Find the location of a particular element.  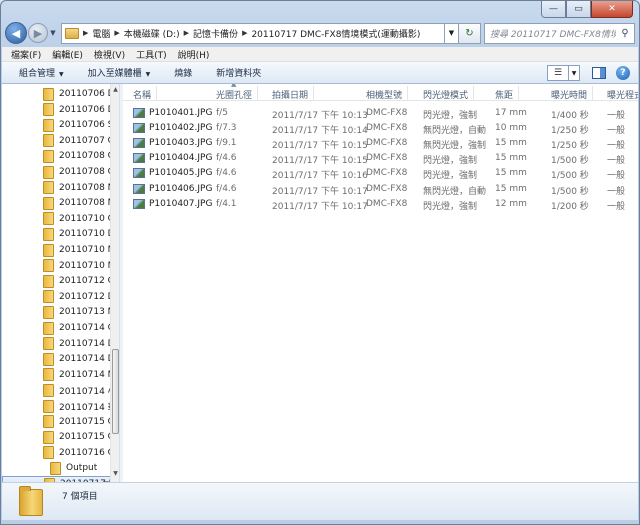

menu-help: 說明(H) is located at coordinates (194, 54).